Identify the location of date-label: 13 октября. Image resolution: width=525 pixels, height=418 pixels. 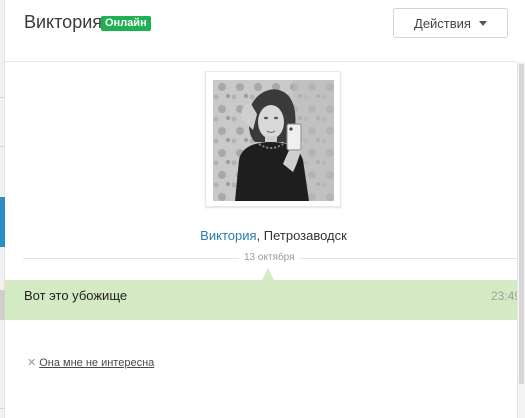
(269, 258).